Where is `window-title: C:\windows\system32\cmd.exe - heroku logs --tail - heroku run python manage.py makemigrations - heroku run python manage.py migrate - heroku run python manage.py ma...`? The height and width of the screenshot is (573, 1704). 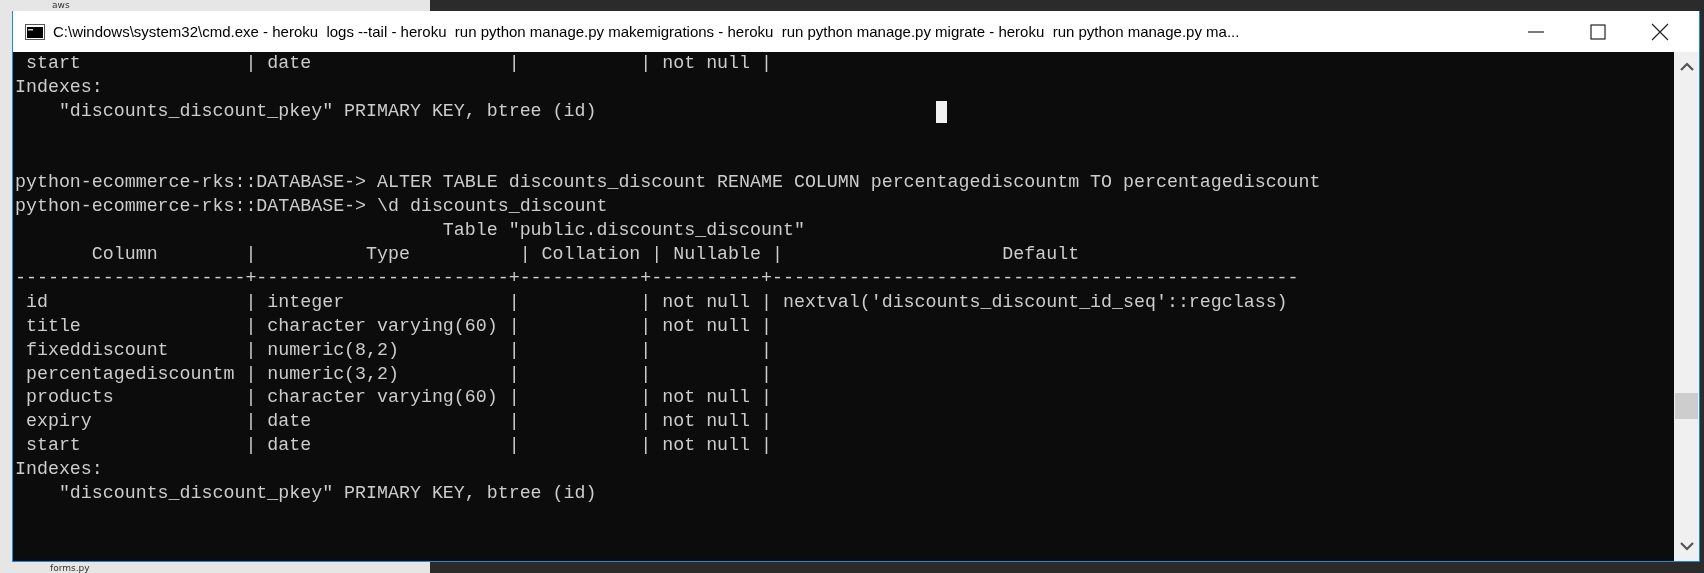
window-title: C:\windows\system32\cmd.exe - heroku logs --tail - heroku run python manage.py makemigrations - heroku run python manage.py migrate - heroku run python manage.py ma... is located at coordinates (647, 31).